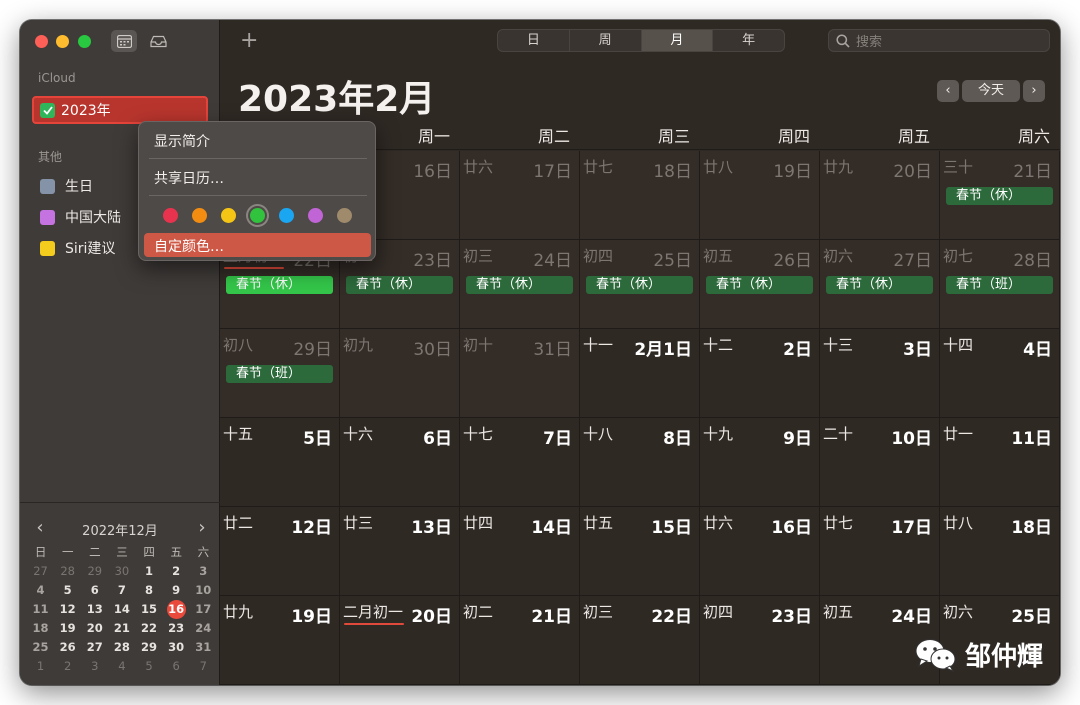  I want to click on day-cell: 廿一 11日, so click(1000, 462).